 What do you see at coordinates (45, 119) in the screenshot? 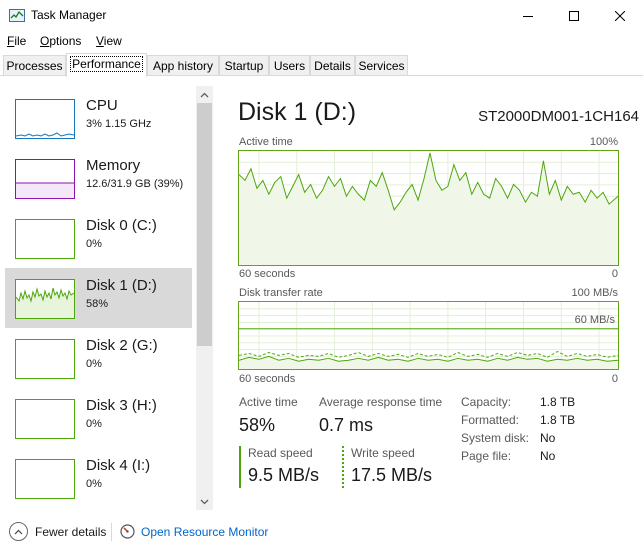
I see `cpu-thumbnail-graph` at bounding box center [45, 119].